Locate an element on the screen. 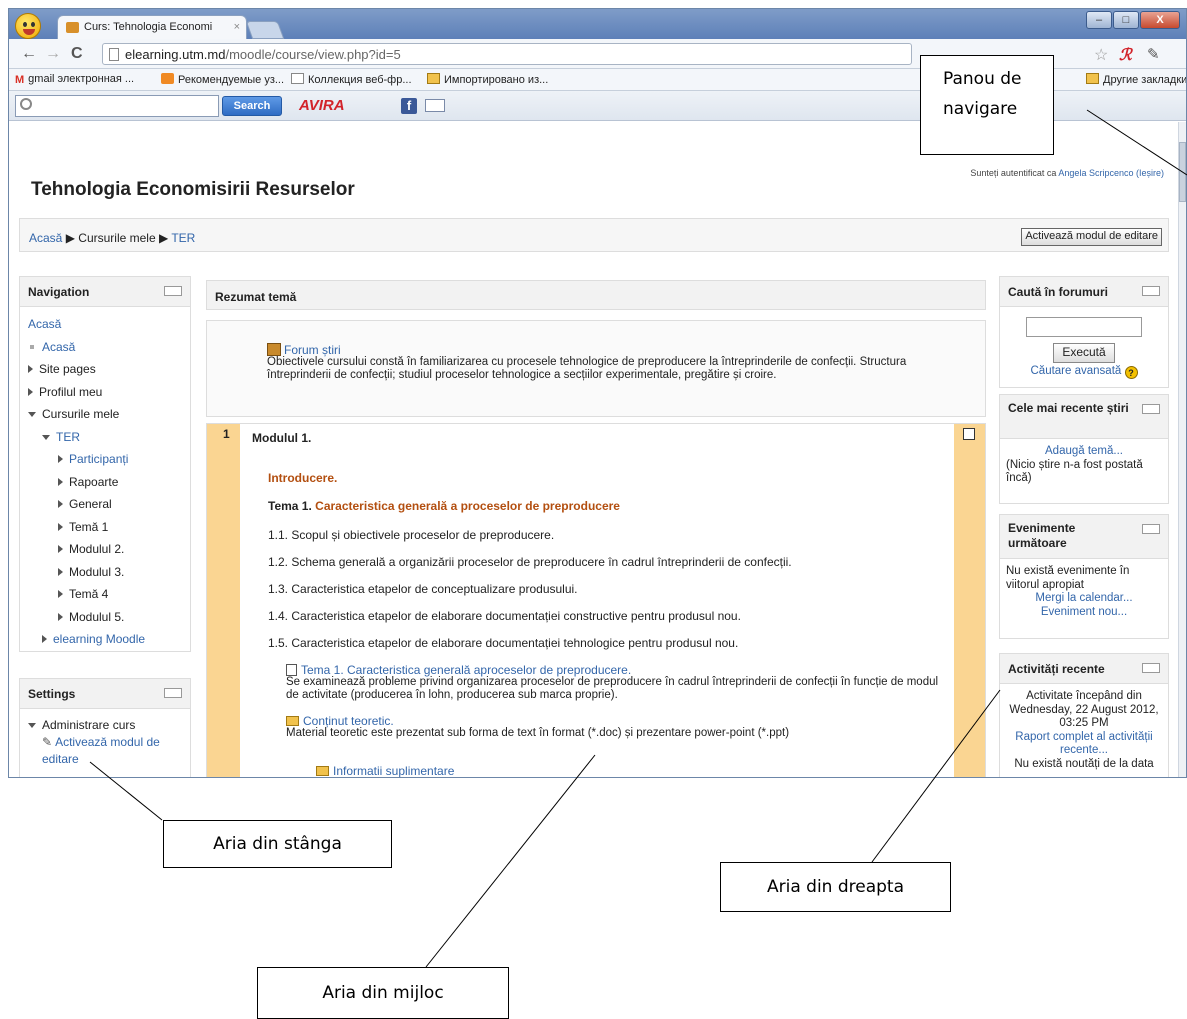 This screenshot has width=1187, height=1019. avira-logo: AVIRA is located at coordinates (322, 105).